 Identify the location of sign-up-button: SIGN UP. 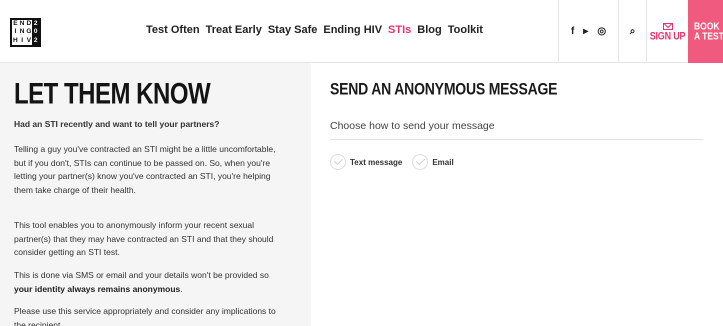
(667, 31).